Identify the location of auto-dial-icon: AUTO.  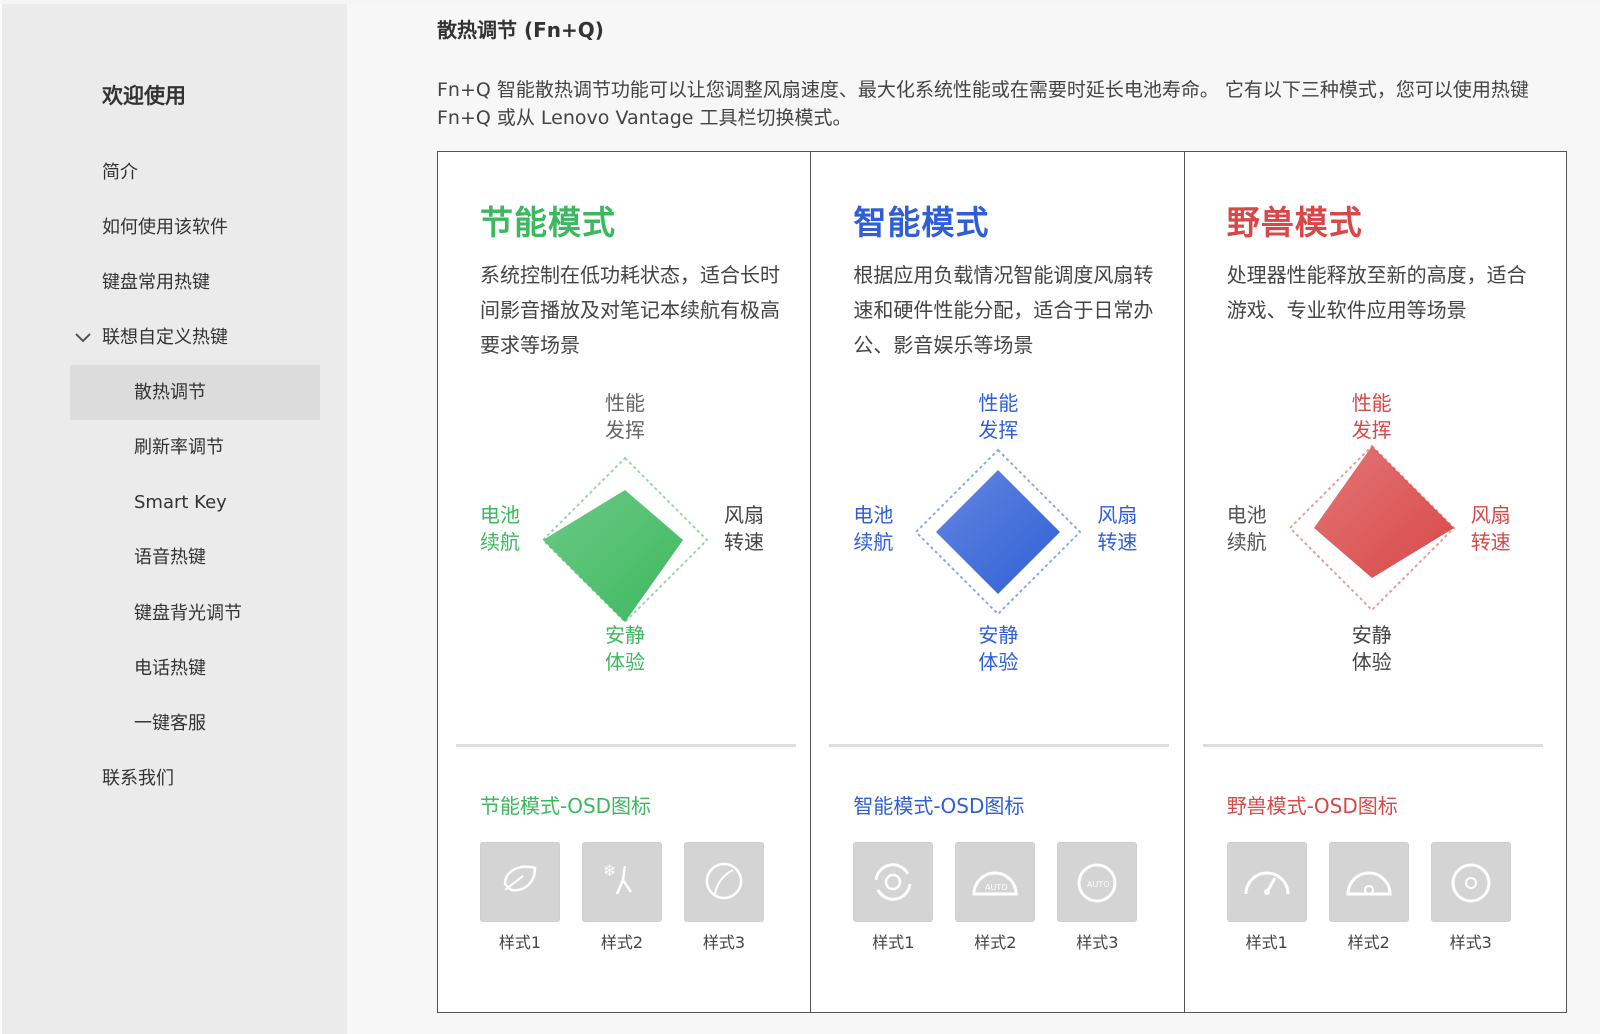
(1097, 882).